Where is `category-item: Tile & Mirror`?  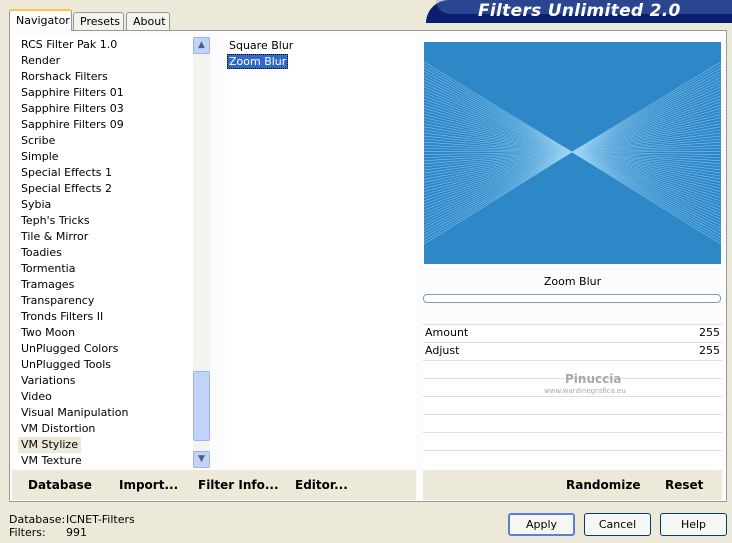
category-item: Tile & Mirror is located at coordinates (54, 237).